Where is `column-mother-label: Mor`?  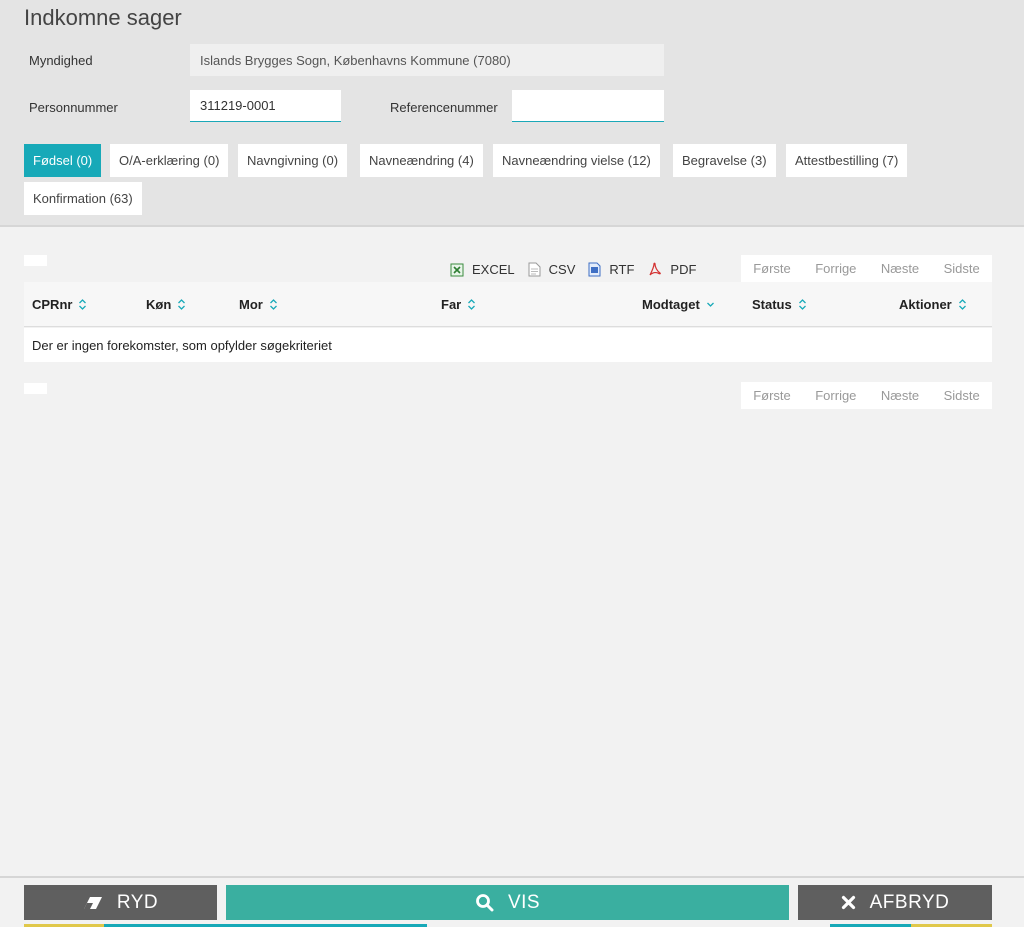
column-mother-label: Mor is located at coordinates (251, 304).